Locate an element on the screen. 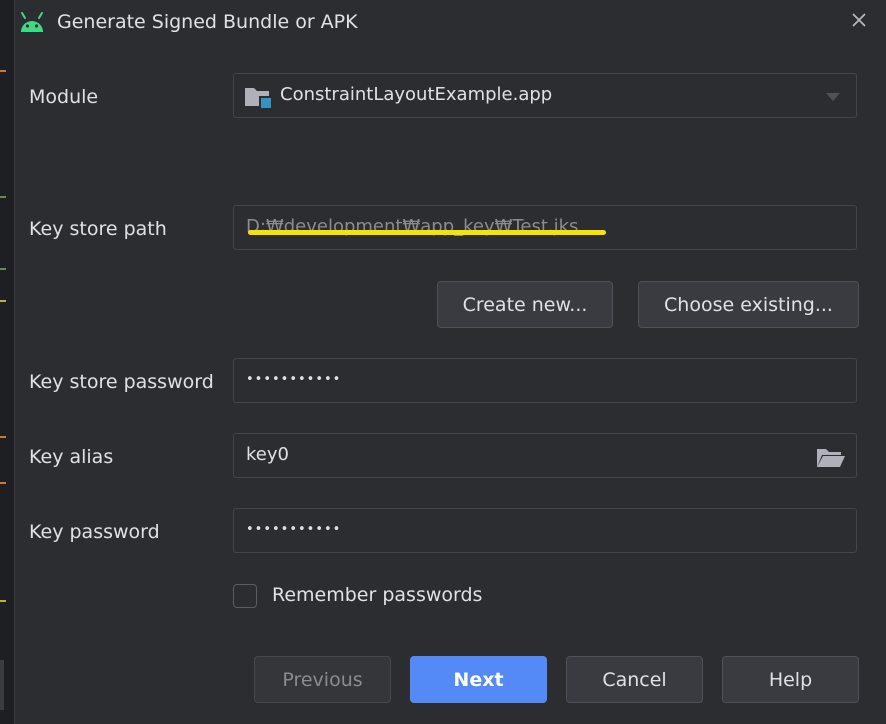 The width and height of the screenshot is (886, 724). editor-scrollbar is located at coordinates (2, 685).